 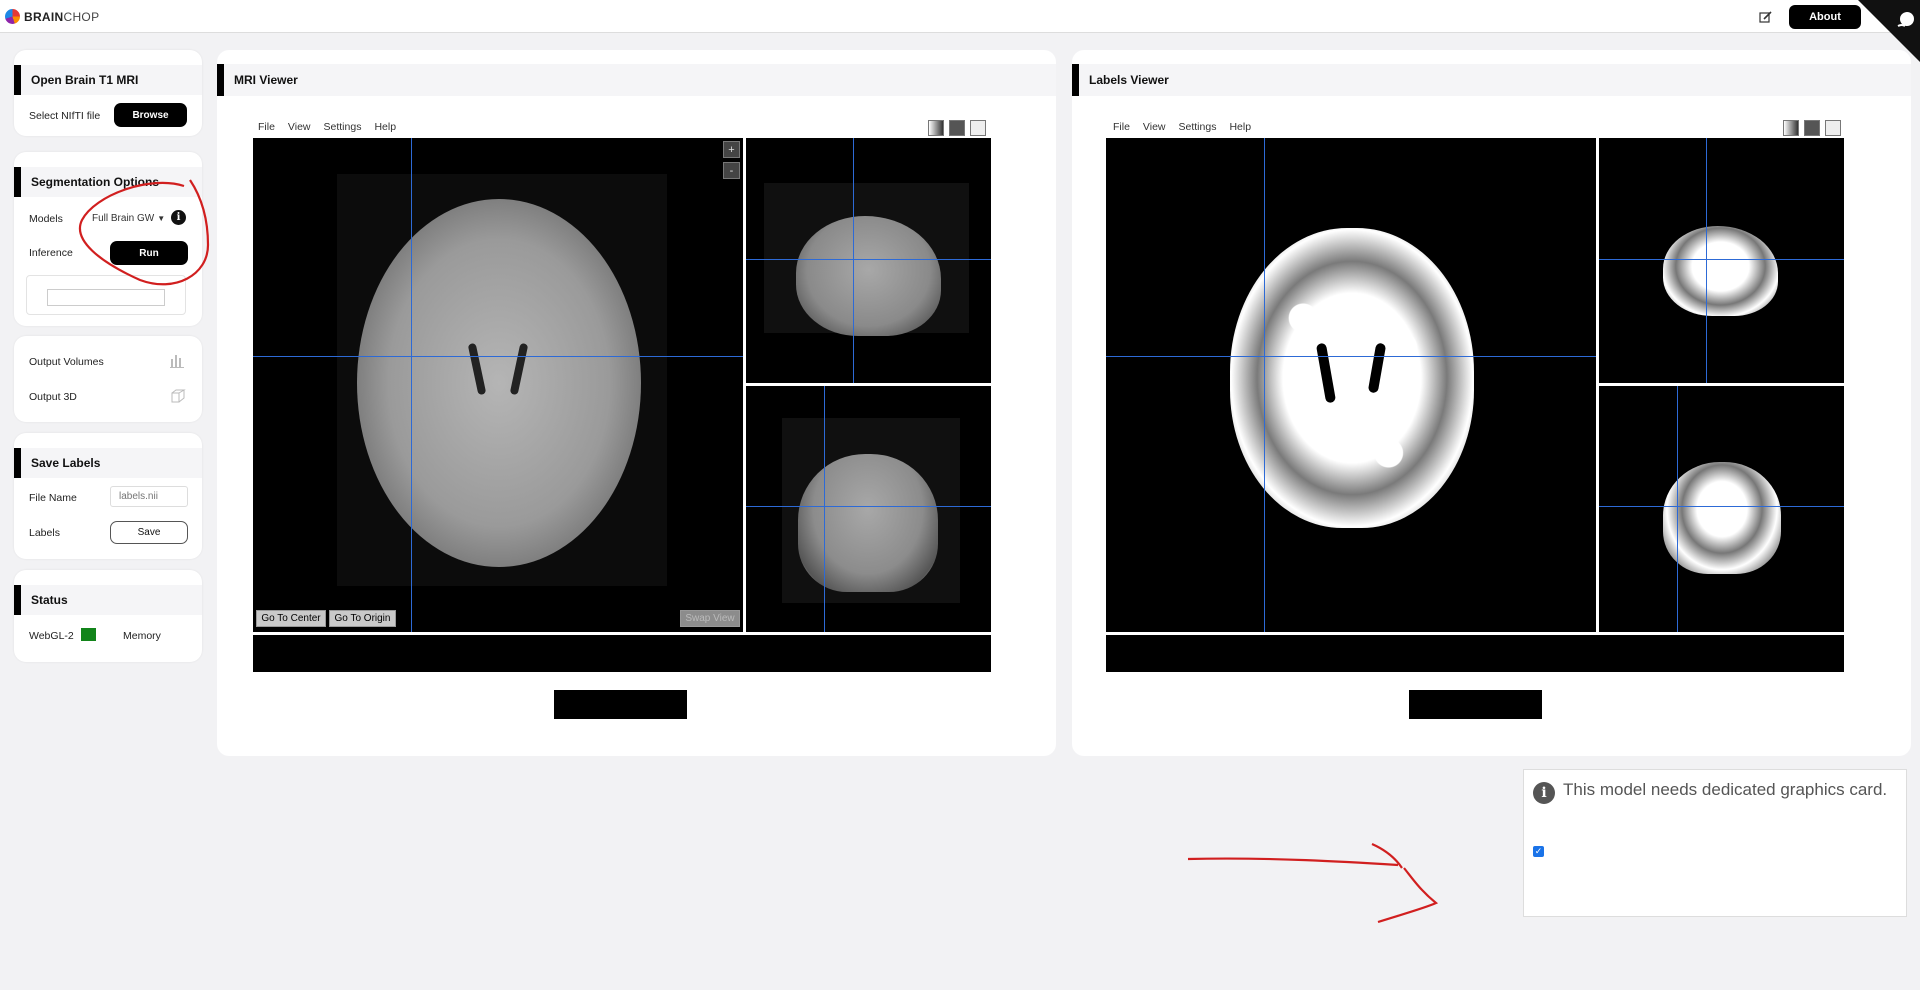 What do you see at coordinates (108, 616) in the screenshot?
I see `status-card: Status WebGL-2 Memory` at bounding box center [108, 616].